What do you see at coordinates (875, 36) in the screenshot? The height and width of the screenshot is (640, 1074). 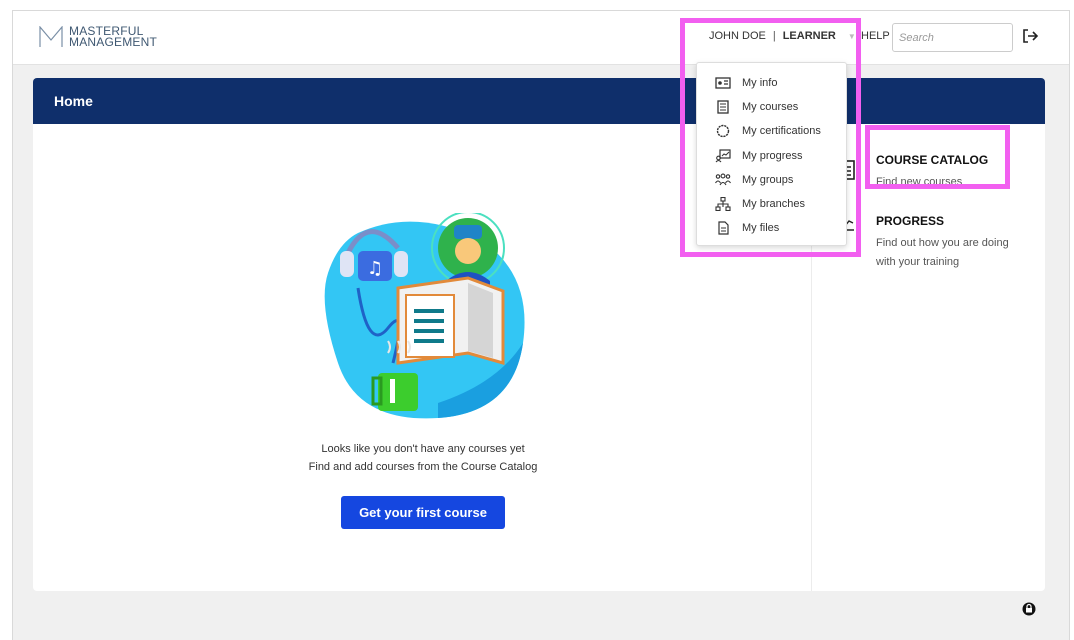 I see `help-link: HELP` at bounding box center [875, 36].